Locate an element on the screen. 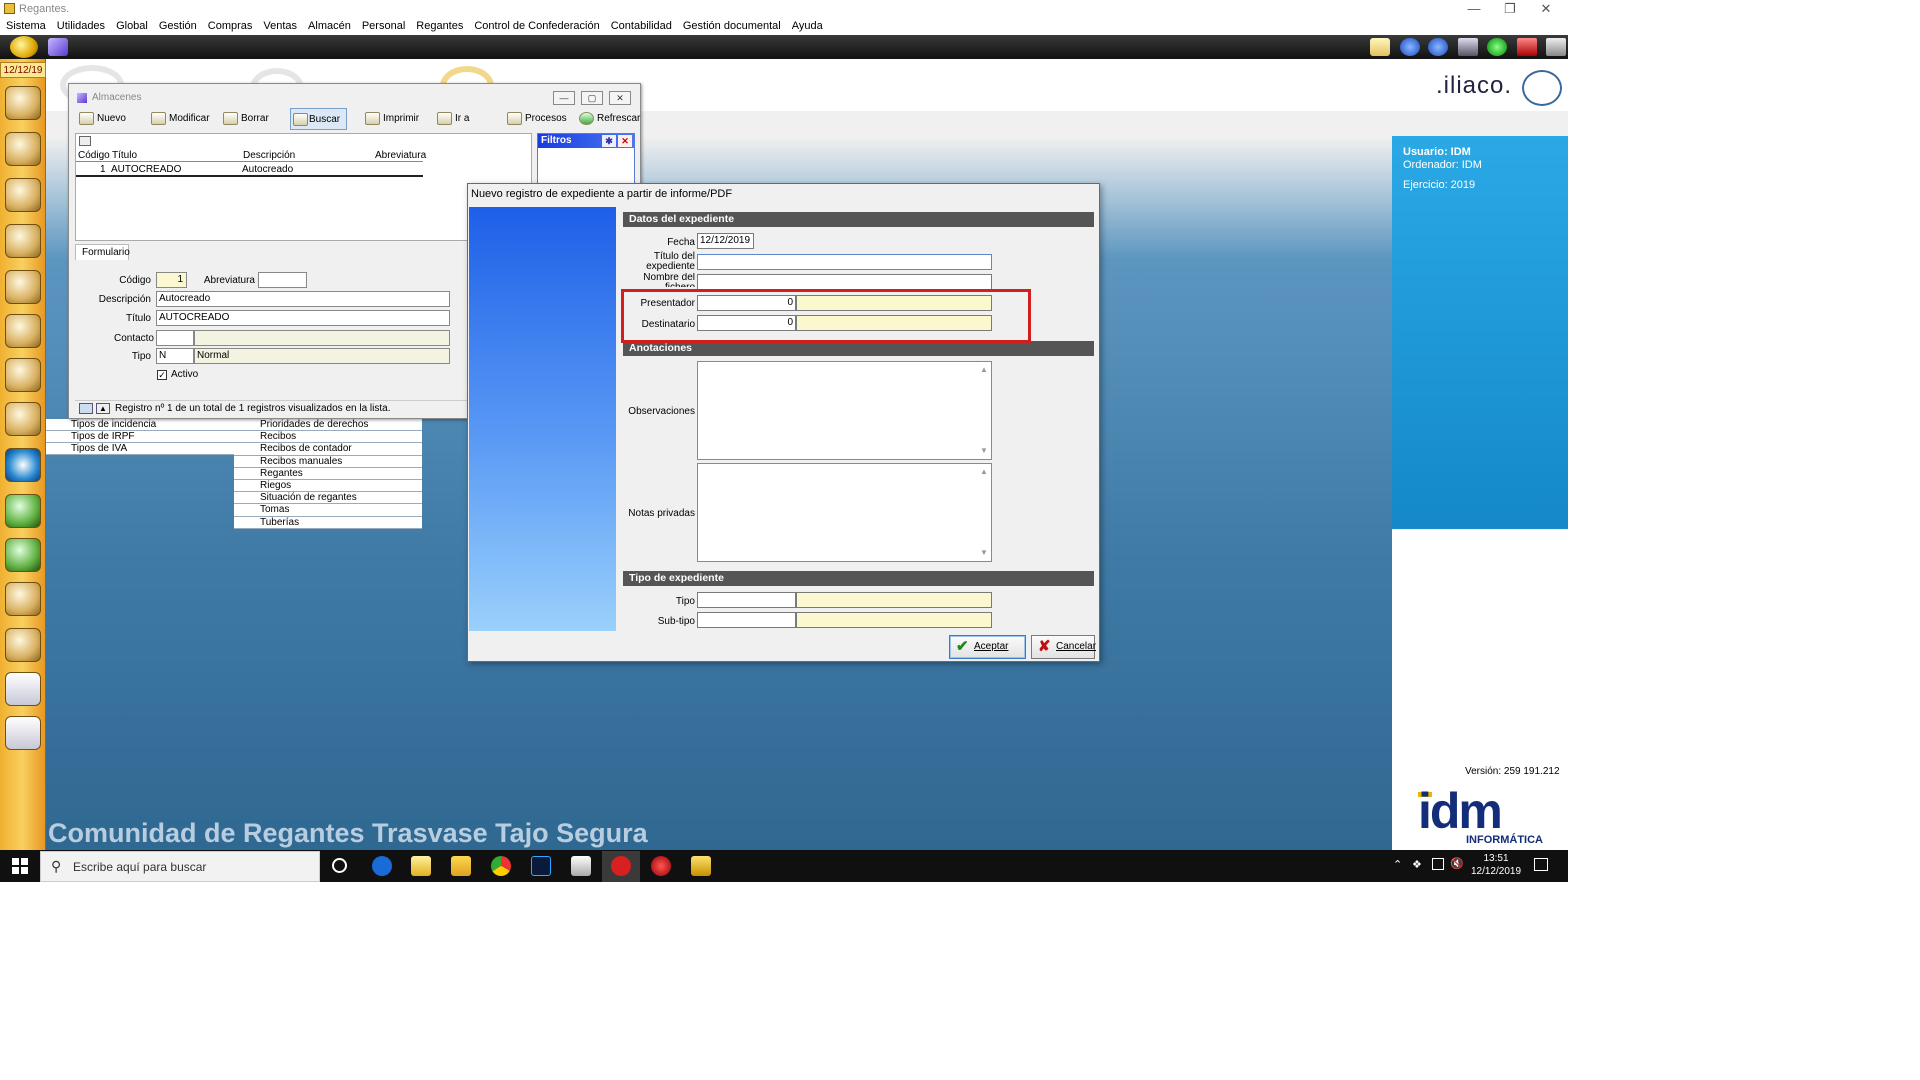 This screenshot has width=1920, height=1080. cube-icon is located at coordinates (58, 47).